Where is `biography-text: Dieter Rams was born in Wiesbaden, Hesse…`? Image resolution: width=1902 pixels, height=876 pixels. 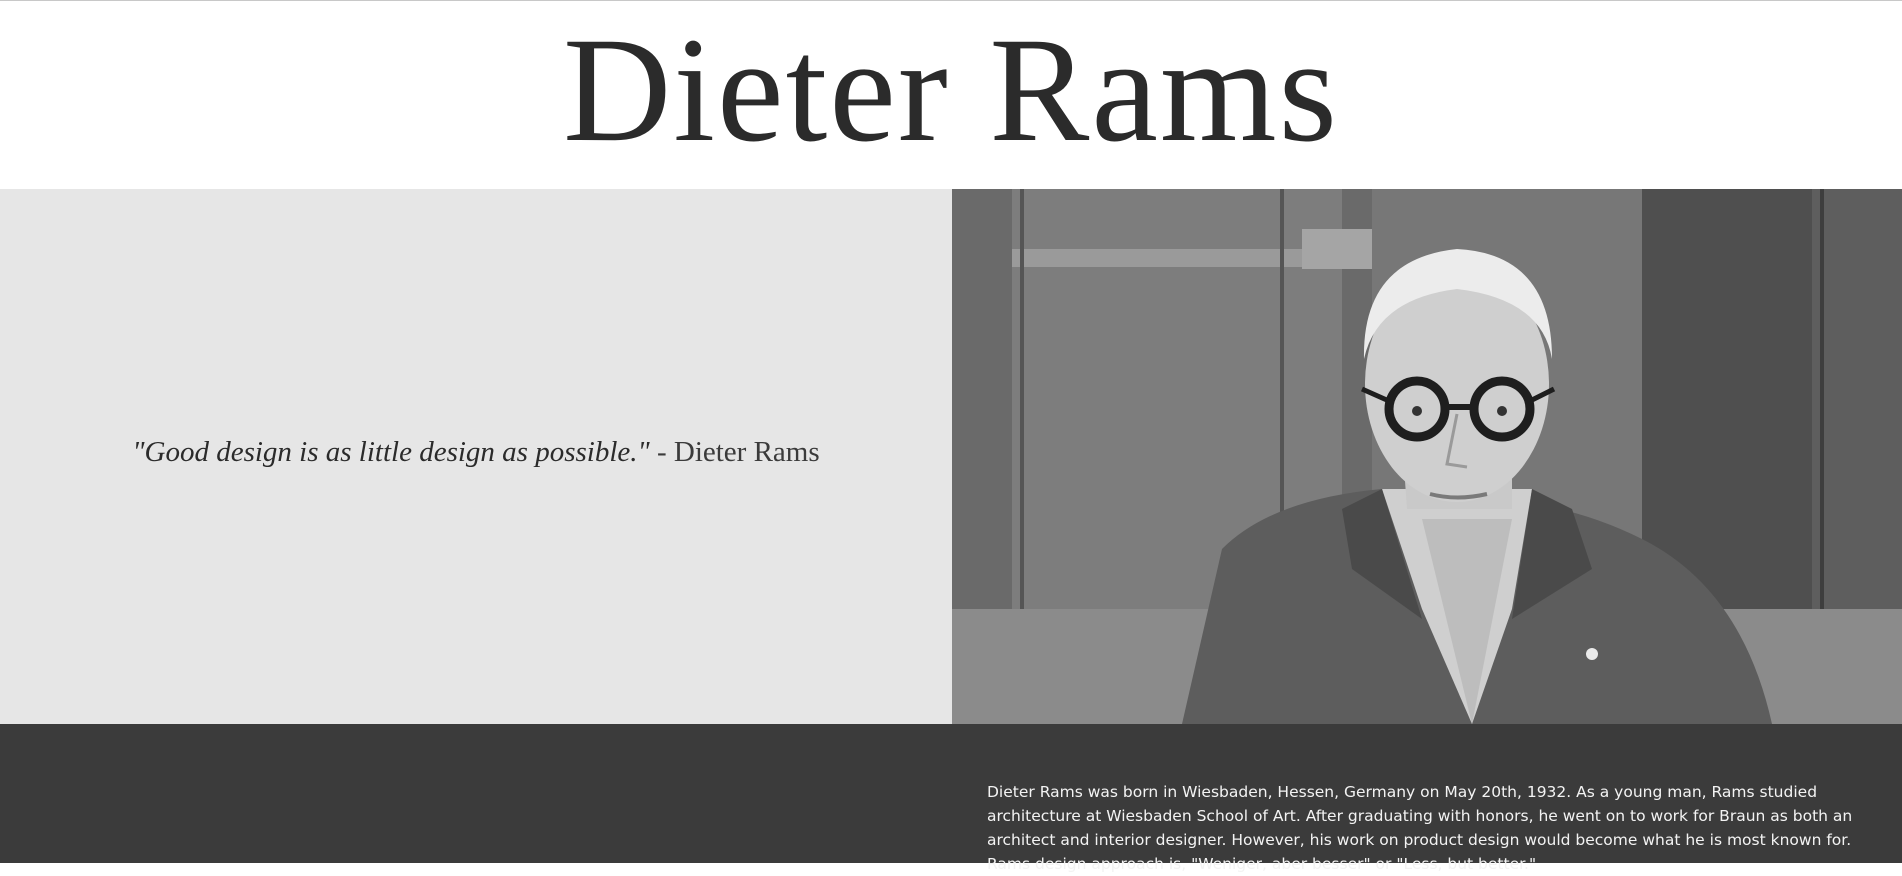
biography-text: Dieter Rams was born in Wiesbaden, Hesse… is located at coordinates (1420, 828).